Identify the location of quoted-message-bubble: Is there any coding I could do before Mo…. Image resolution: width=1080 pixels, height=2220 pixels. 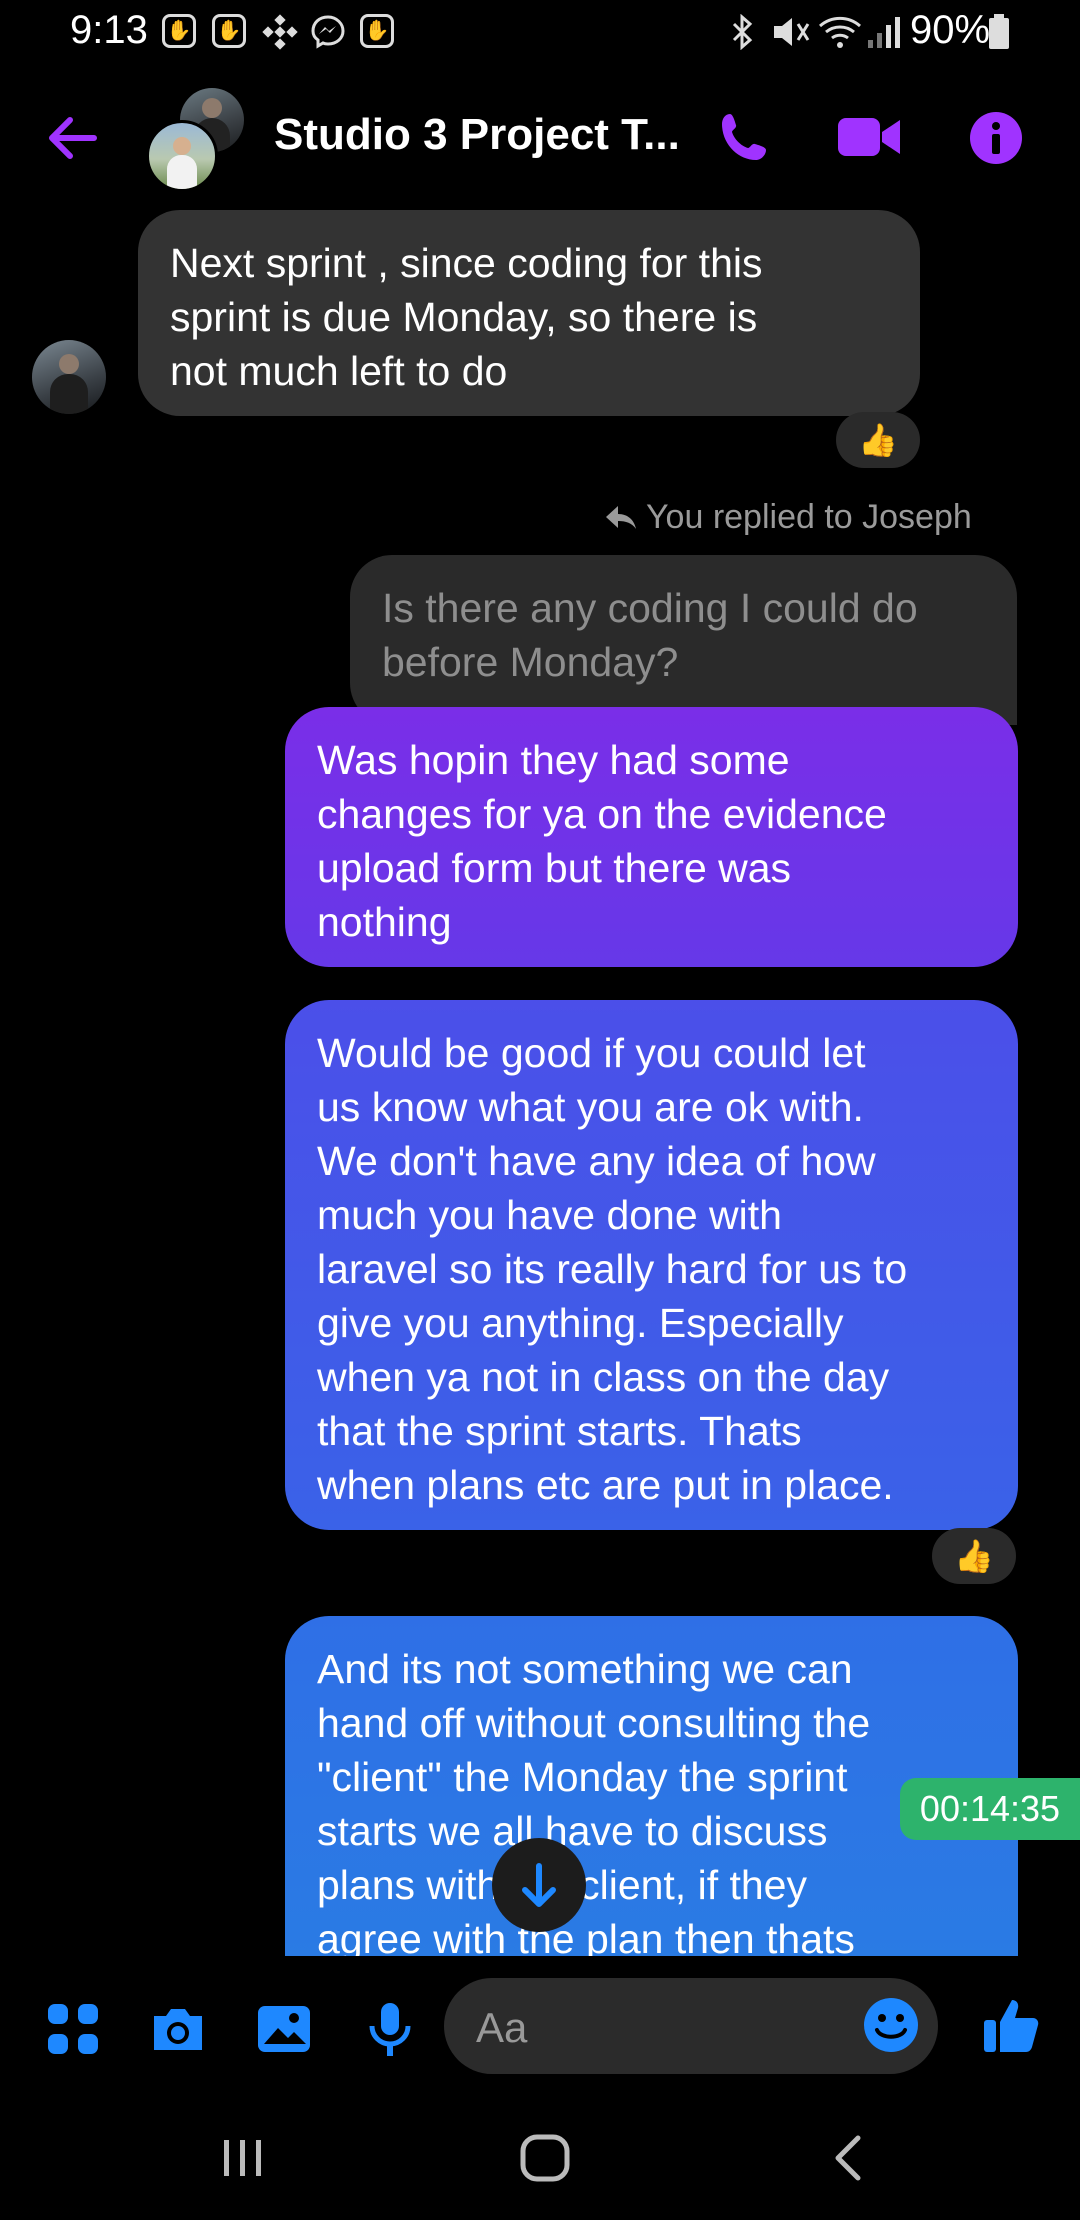
(683, 640).